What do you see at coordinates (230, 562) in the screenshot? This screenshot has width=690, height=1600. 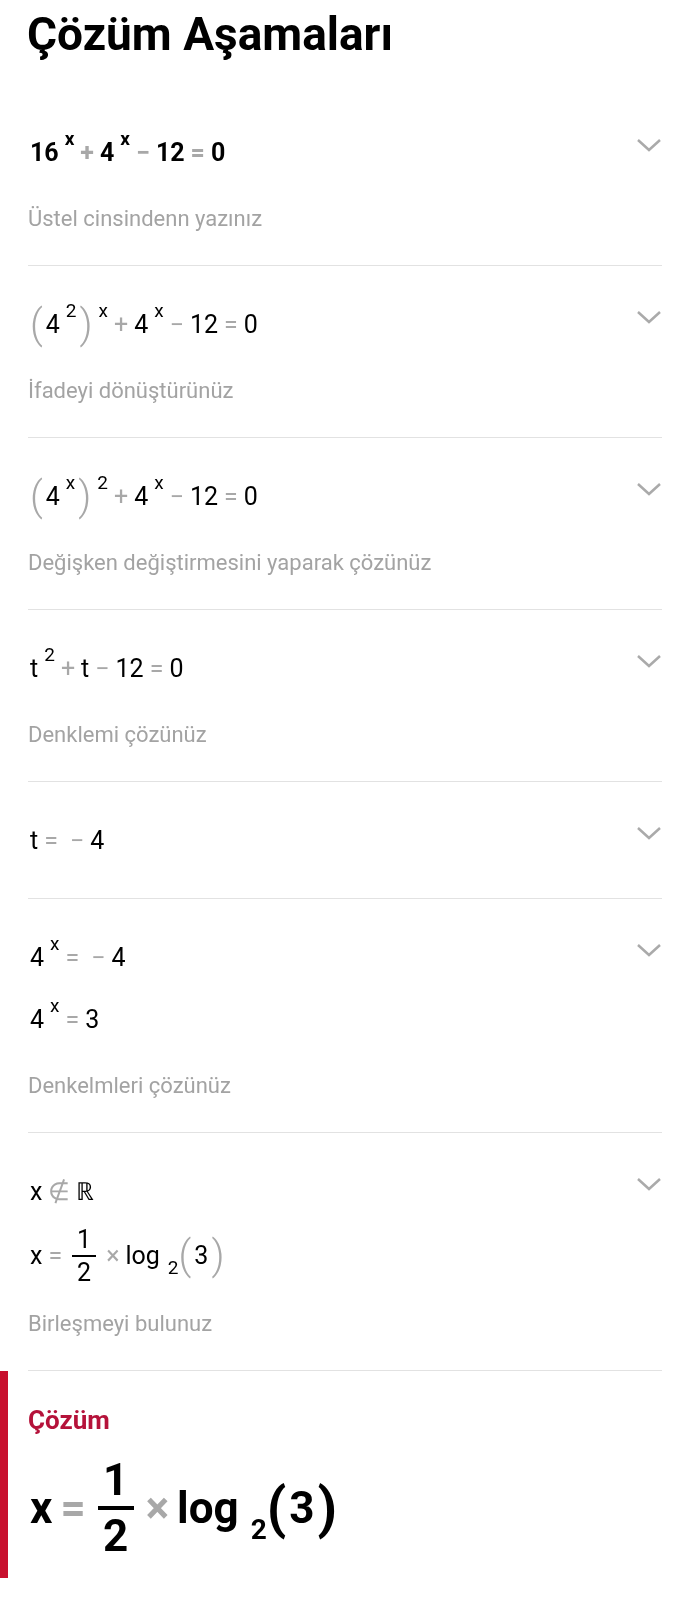 I see `step-caption: Değişken değiştirmesini yaparak çözünüz` at bounding box center [230, 562].